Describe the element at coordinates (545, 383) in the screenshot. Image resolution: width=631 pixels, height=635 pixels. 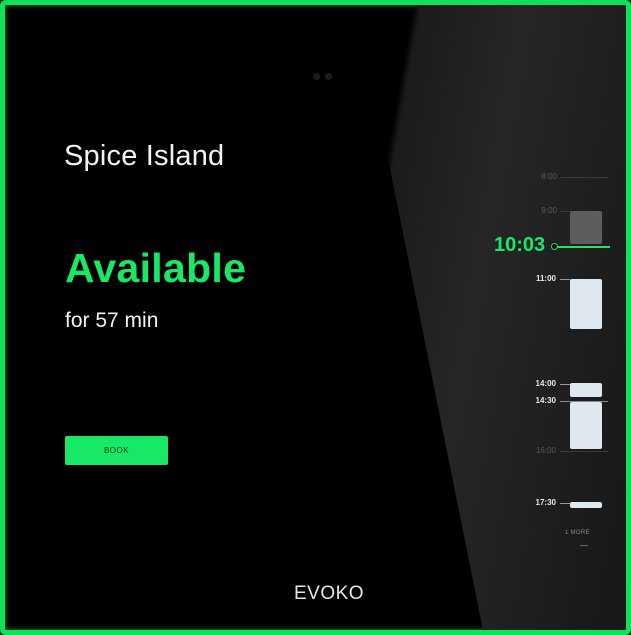
I see `timeline-label-1400: 14:00` at that location.